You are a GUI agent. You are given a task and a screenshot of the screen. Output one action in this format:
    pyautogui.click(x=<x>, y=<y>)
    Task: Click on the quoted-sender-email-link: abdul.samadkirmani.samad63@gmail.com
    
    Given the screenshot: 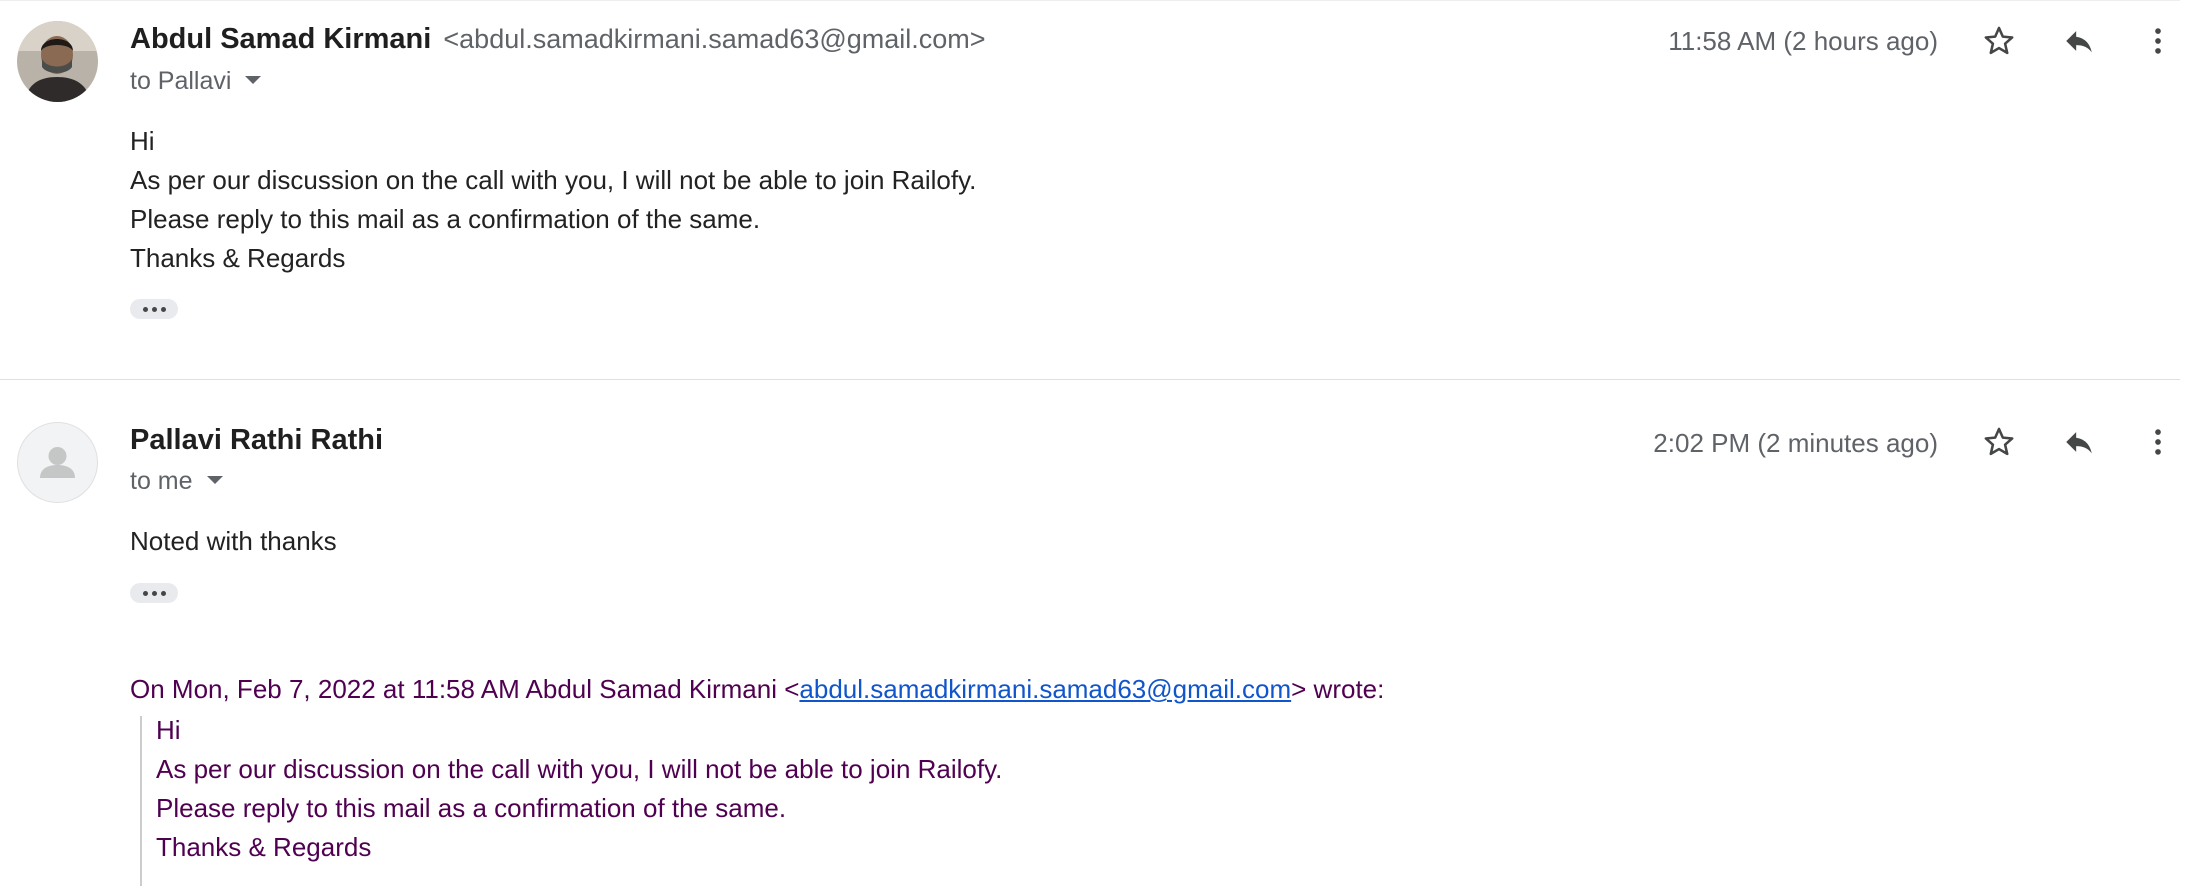 What is the action you would take?
    pyautogui.click(x=1045, y=689)
    